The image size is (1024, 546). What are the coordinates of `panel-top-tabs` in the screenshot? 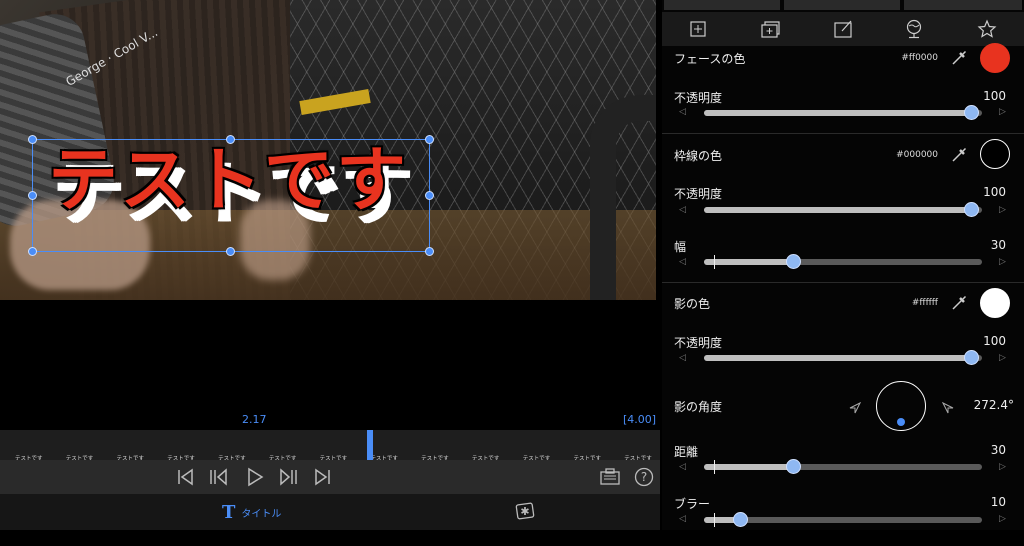 It's located at (843, 5).